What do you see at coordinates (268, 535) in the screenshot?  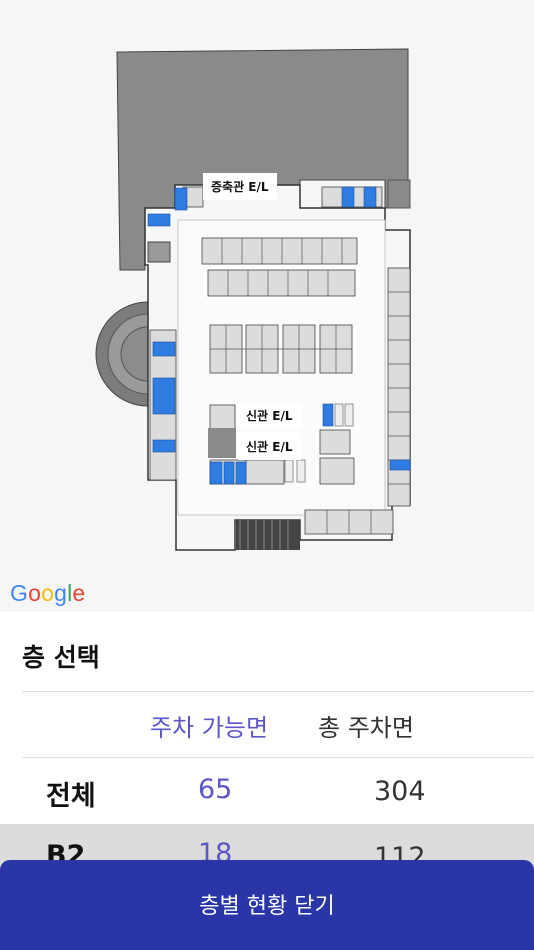 I see `entry-ramp` at bounding box center [268, 535].